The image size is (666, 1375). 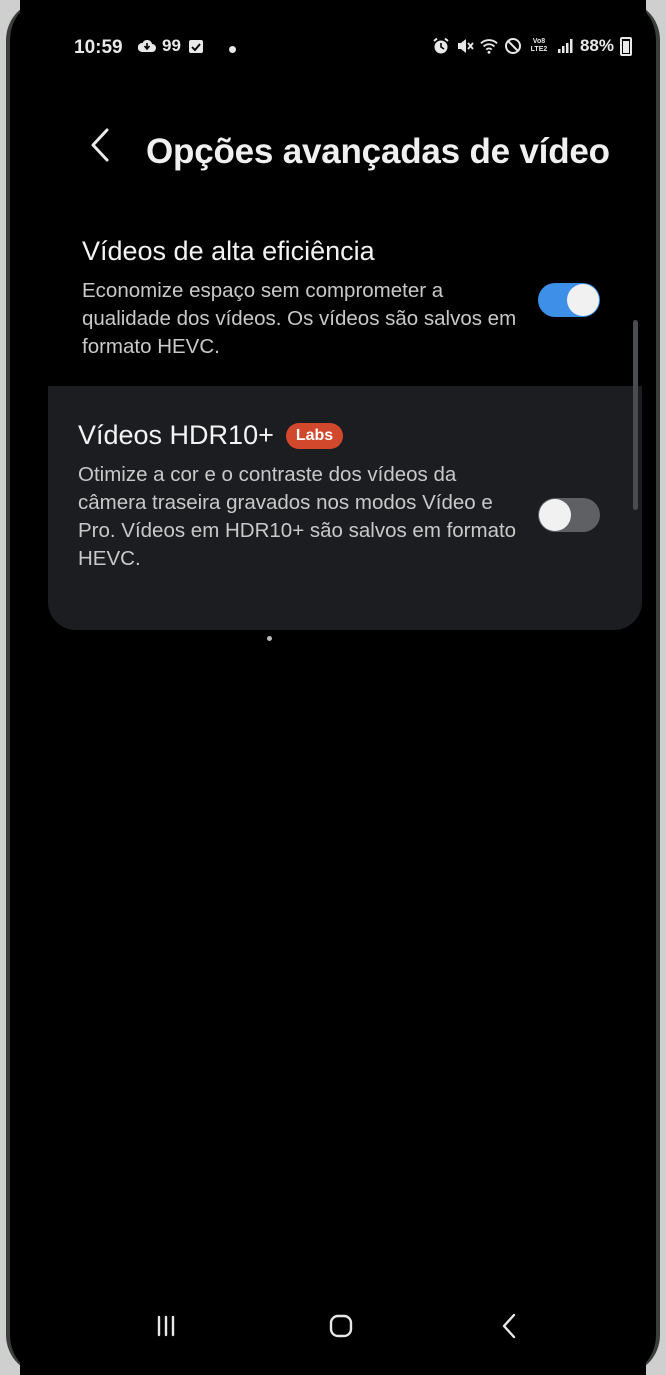 I want to click on back-icon, so click(x=509, y=1326).